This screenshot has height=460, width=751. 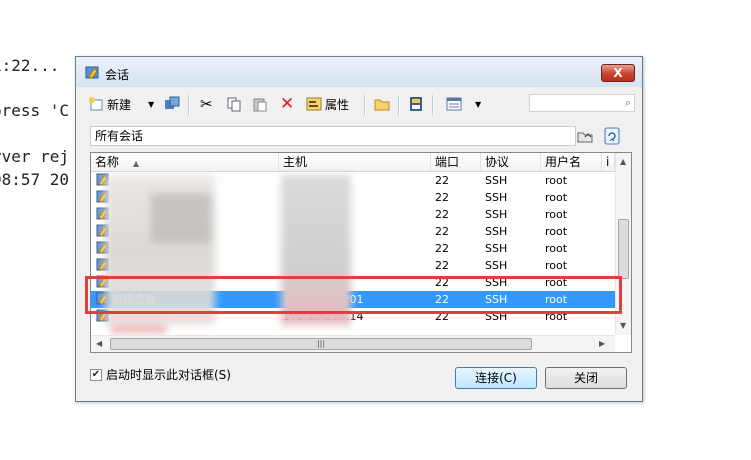 What do you see at coordinates (172, 104) in the screenshot?
I see `connect-toolbar-icon` at bounding box center [172, 104].